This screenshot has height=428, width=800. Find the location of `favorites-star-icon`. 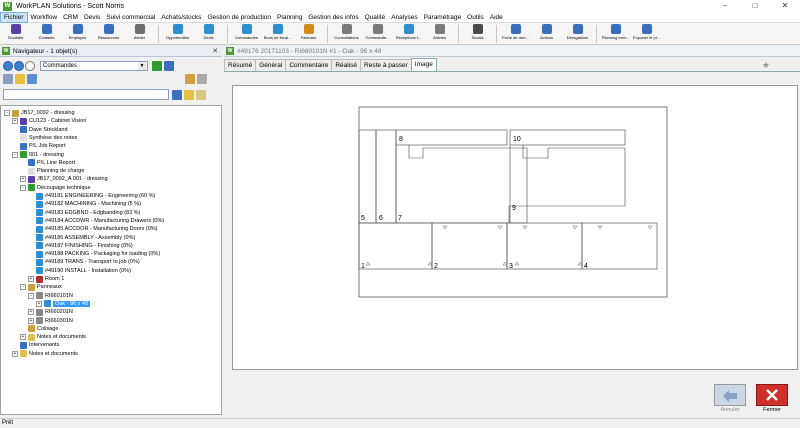

favorites-star-icon is located at coordinates (20, 79).